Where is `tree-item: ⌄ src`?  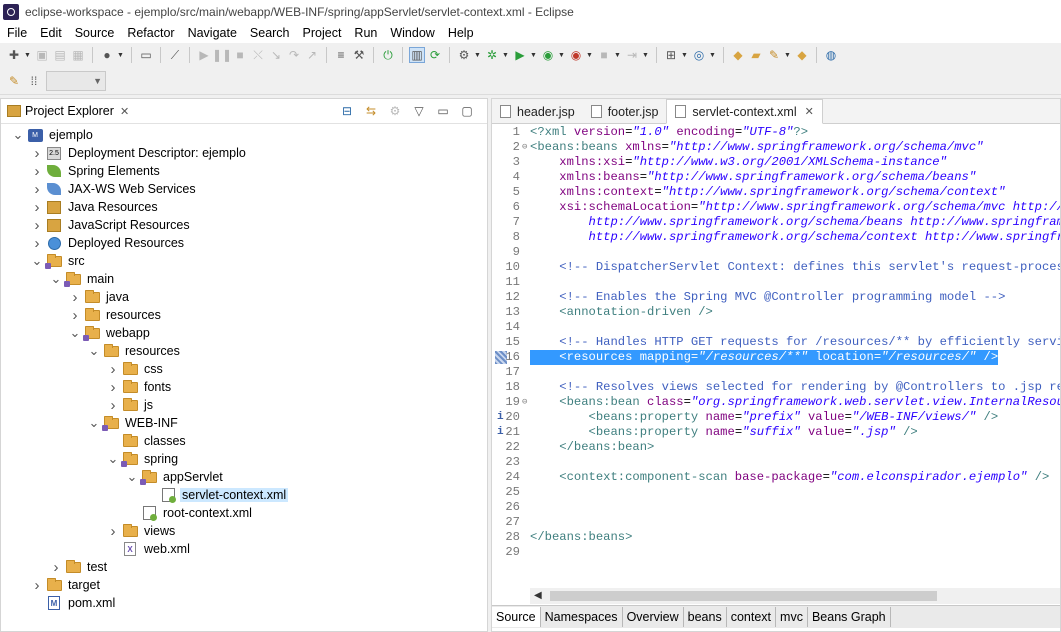
tree-item: ⌄ src is located at coordinates (244, 261).